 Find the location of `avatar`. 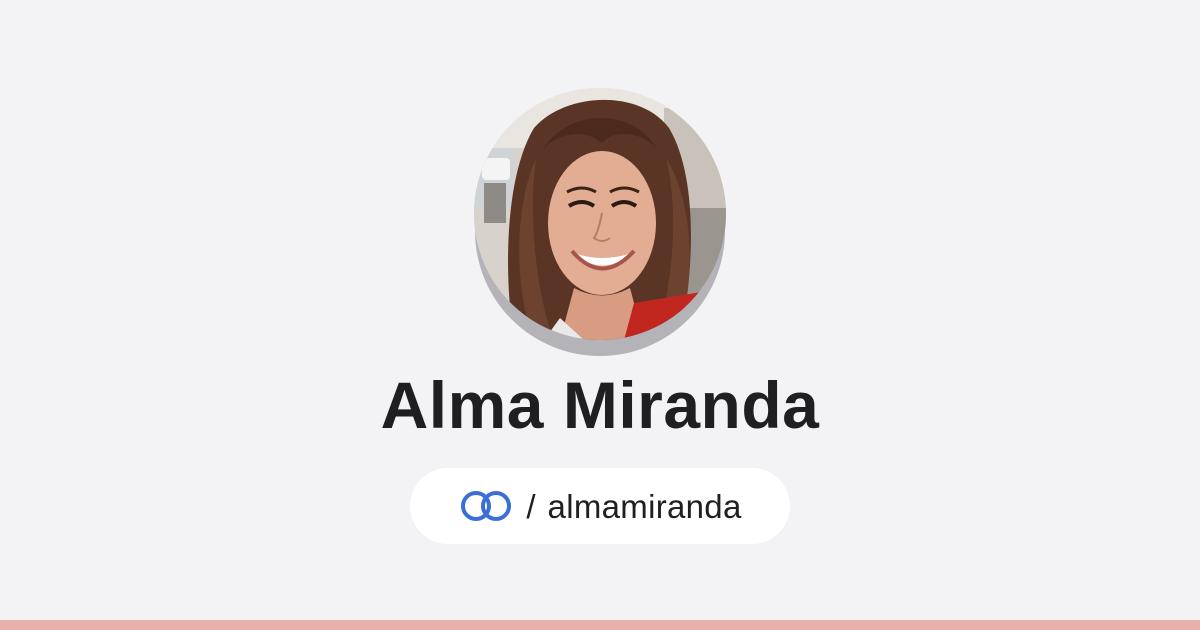

avatar is located at coordinates (600, 214).